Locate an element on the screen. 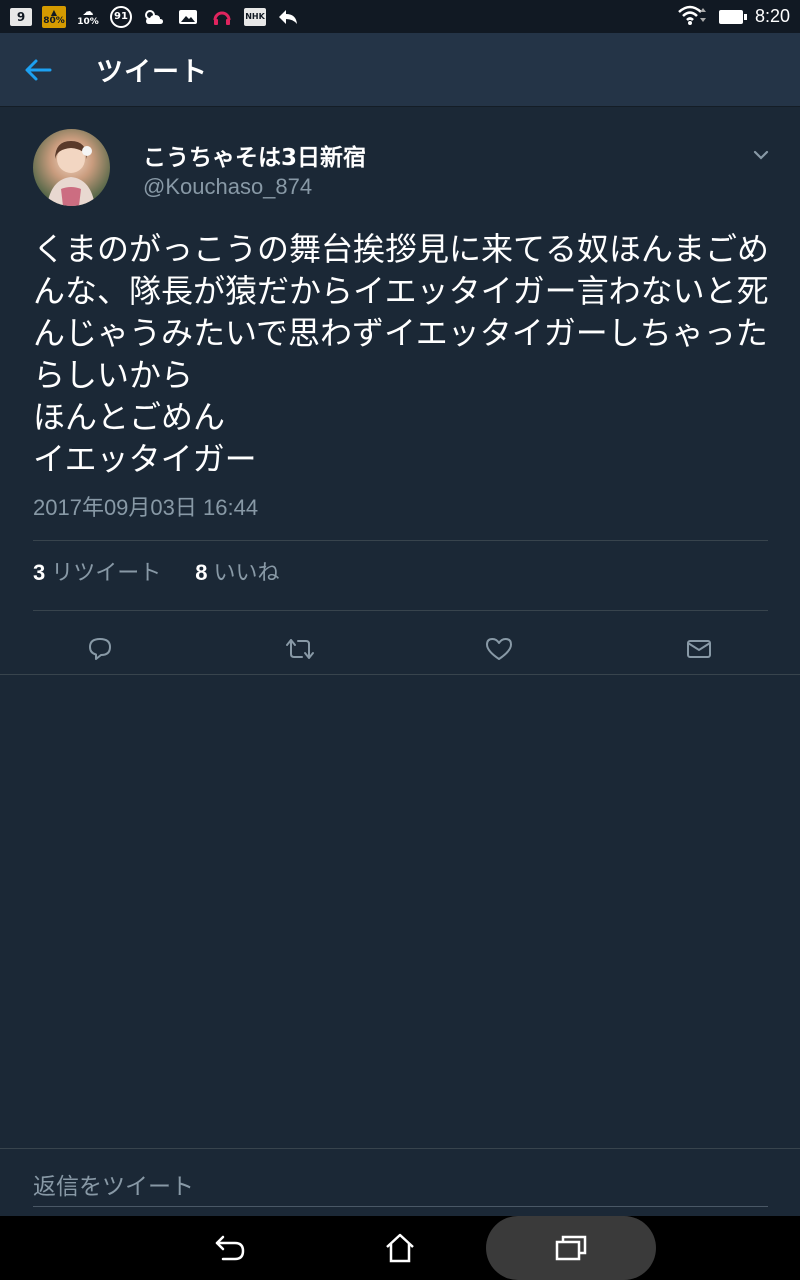 This screenshot has width=800, height=1280. retweet-count-number: 3 is located at coordinates (39, 572).